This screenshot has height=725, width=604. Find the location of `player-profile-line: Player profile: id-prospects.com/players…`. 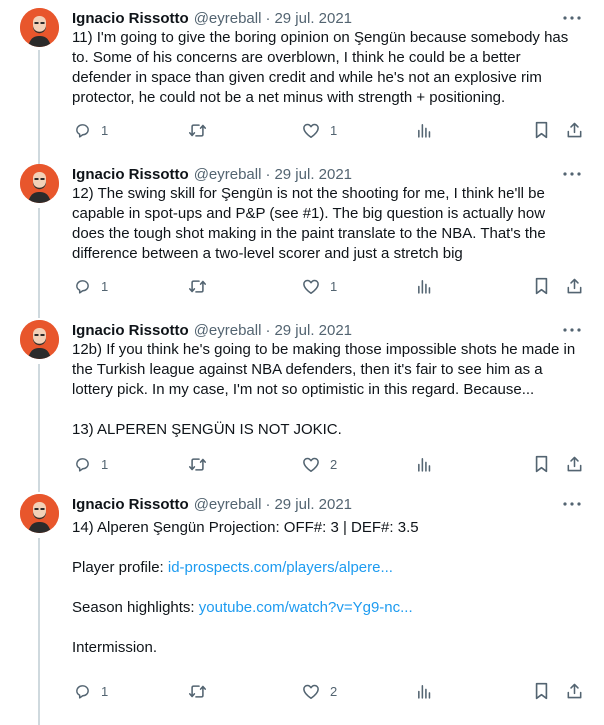

player-profile-line: Player profile: id-prospects.com/players… is located at coordinates (332, 568).